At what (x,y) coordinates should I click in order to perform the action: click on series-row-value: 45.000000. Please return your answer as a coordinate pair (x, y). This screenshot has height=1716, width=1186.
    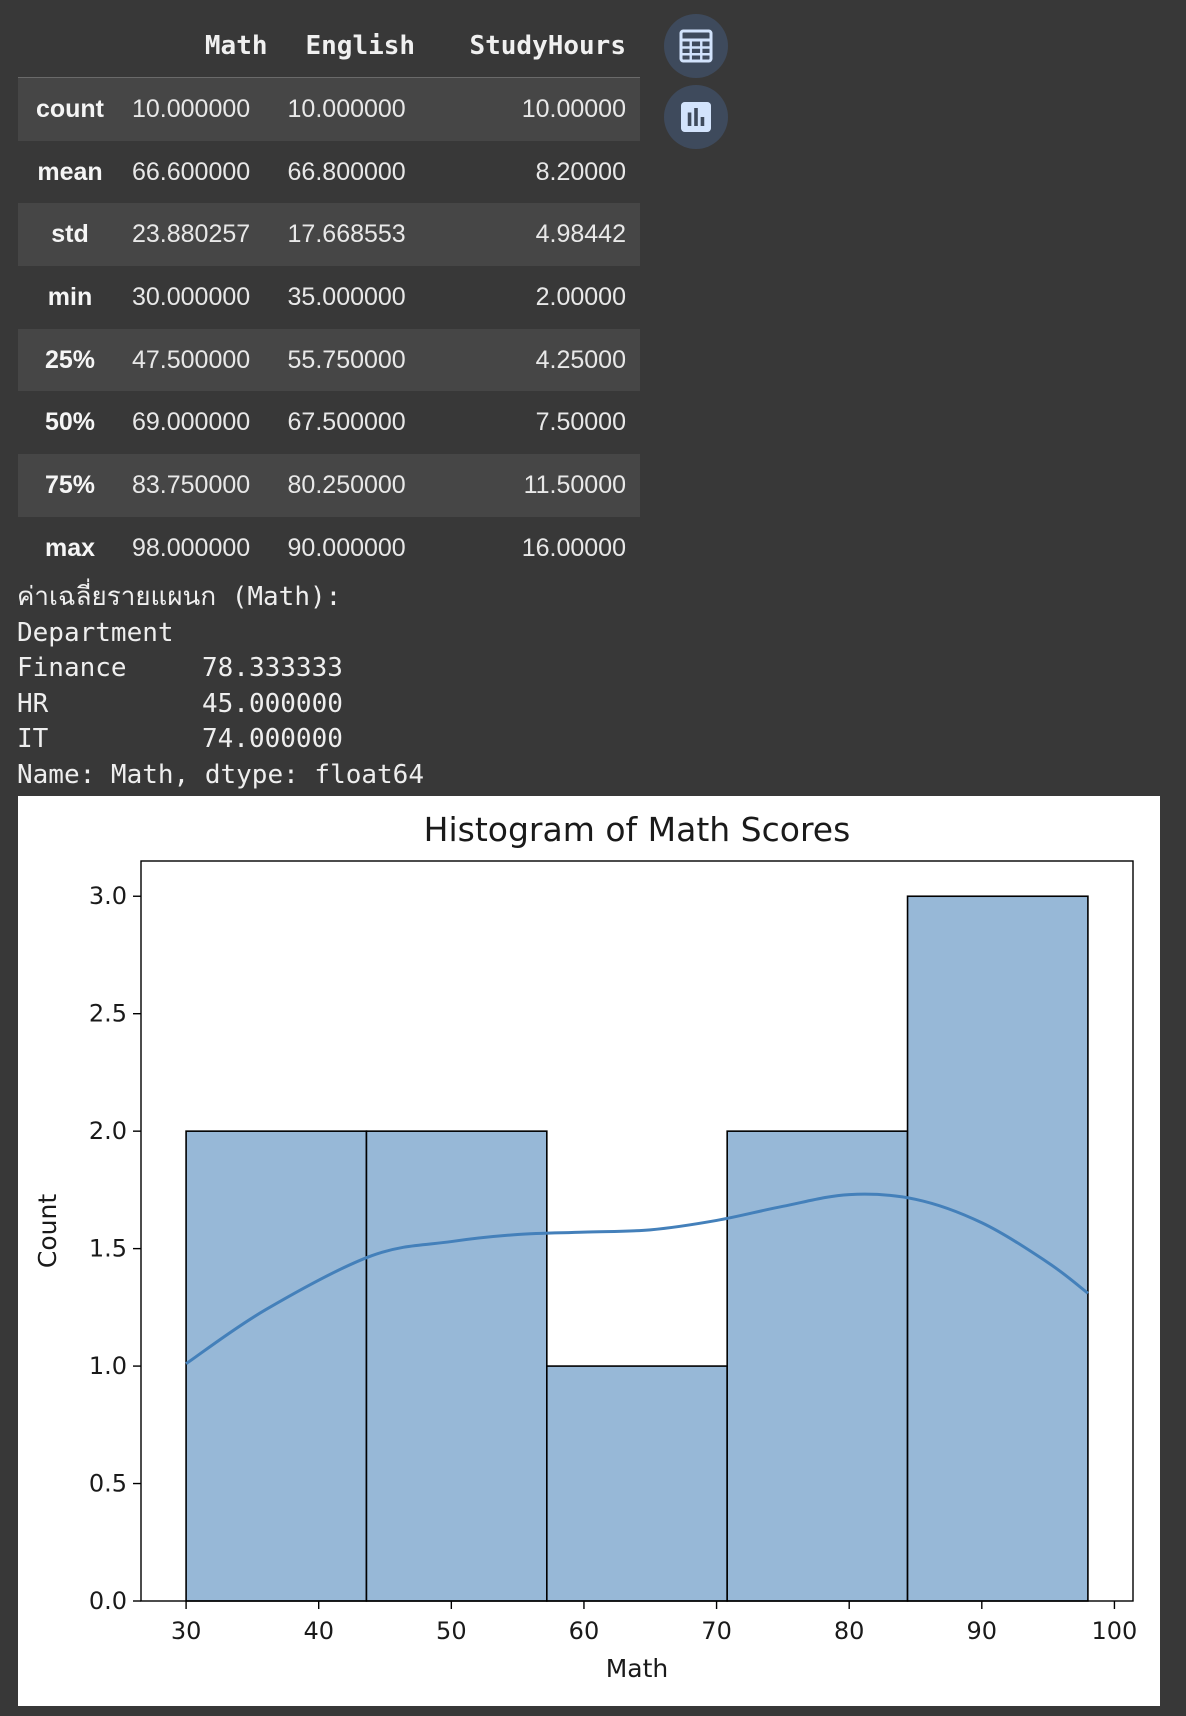
    Looking at the image, I should click on (272, 703).